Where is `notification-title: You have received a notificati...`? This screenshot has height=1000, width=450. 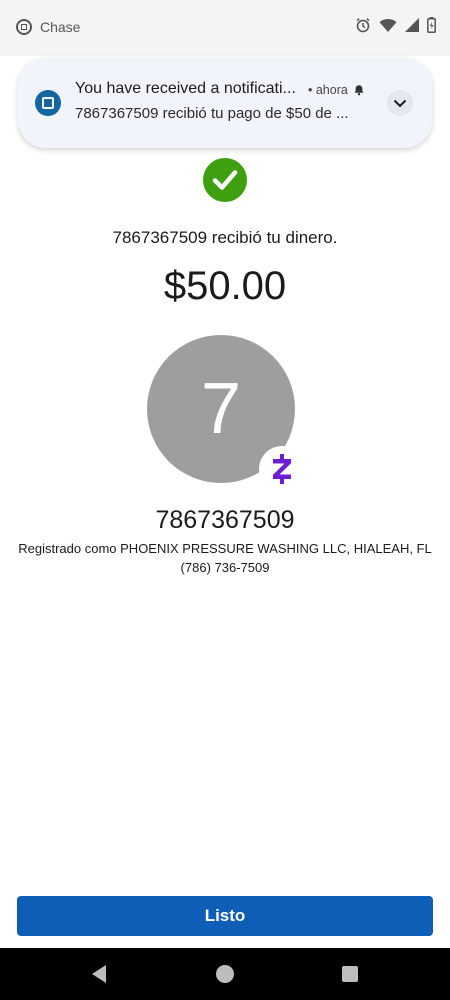 notification-title: You have received a notificati... is located at coordinates (185, 88).